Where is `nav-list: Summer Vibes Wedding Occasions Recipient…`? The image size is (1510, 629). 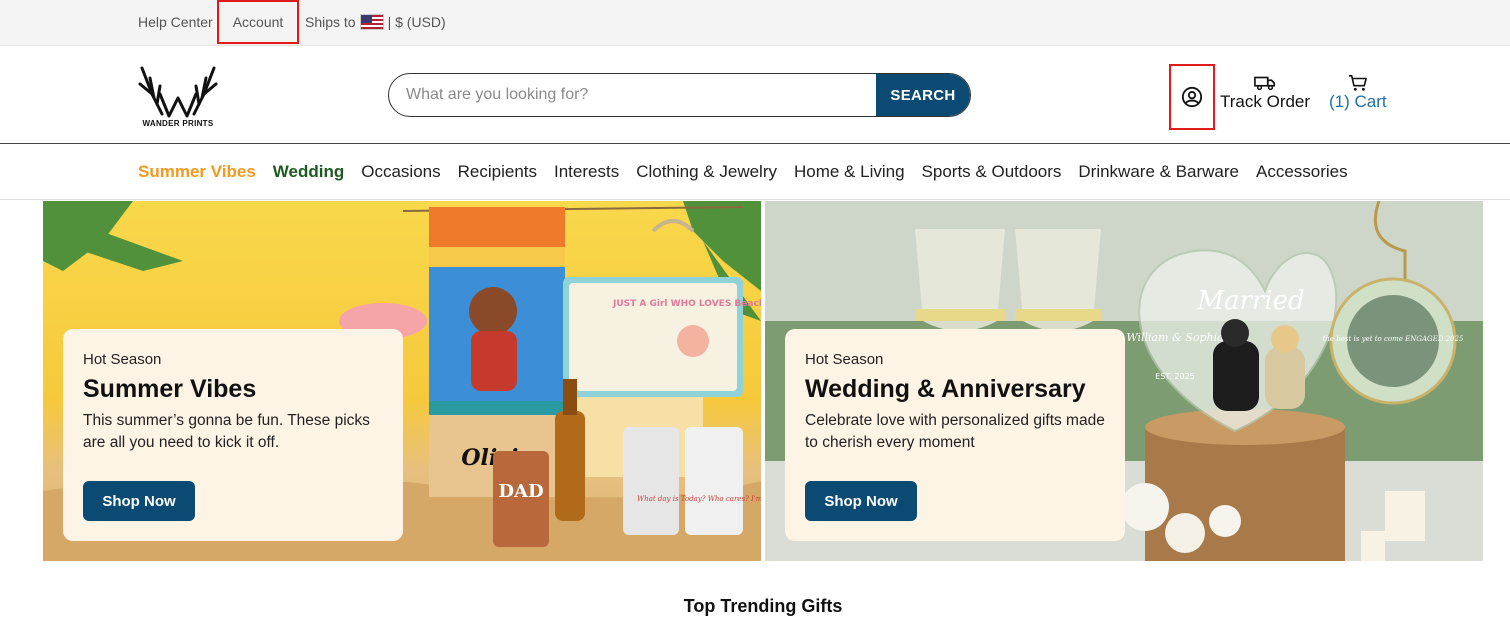
nav-list: Summer Vibes Wedding Occasions Recipient… is located at coordinates (743, 172).